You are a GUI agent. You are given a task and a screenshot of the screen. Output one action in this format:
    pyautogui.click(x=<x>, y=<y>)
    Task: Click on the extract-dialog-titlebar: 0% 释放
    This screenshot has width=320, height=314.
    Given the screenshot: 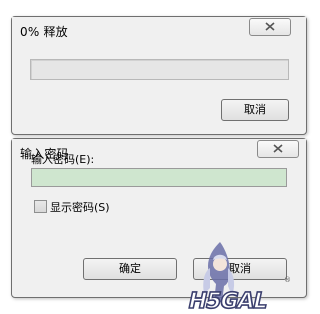 What is the action you would take?
    pyautogui.click(x=159, y=30)
    